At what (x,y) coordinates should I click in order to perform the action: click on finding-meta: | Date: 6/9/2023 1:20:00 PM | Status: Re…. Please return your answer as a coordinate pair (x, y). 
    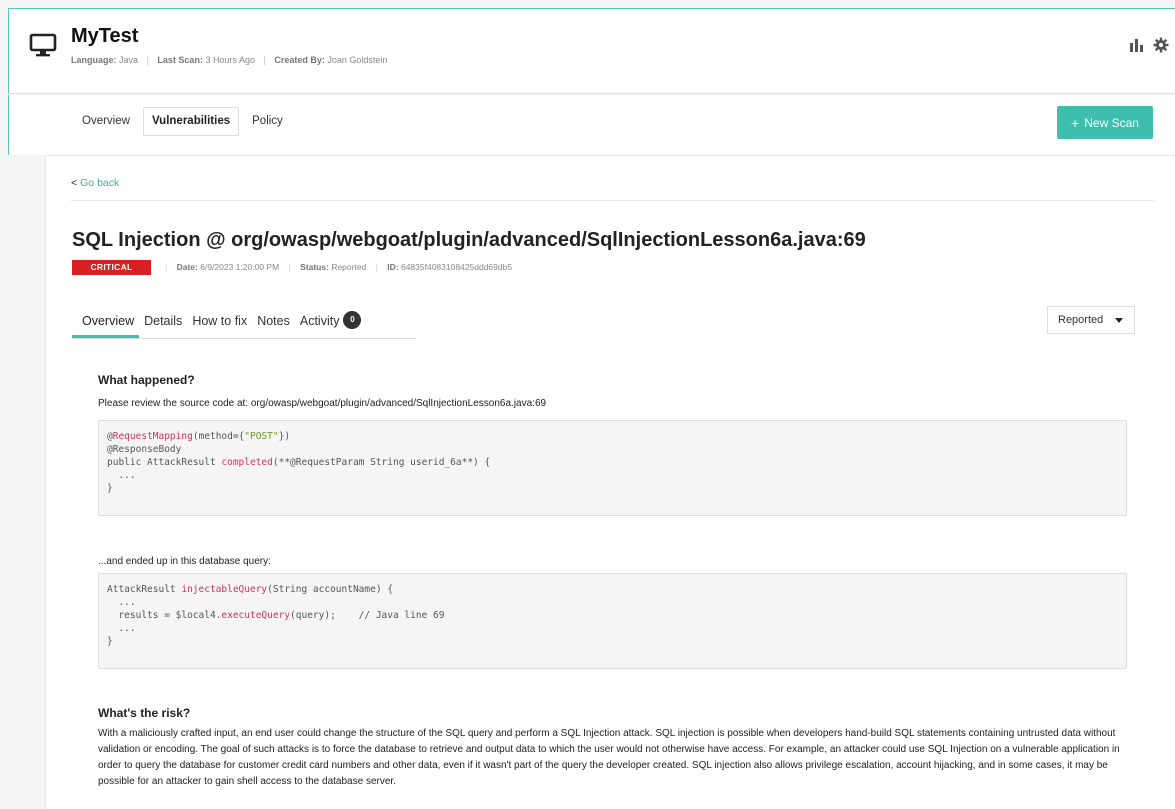
    Looking at the image, I should click on (335, 267).